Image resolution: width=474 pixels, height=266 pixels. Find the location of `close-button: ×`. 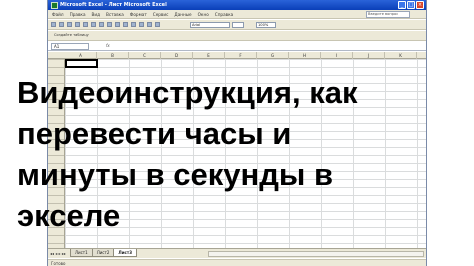

close-button: × is located at coordinates (420, 5).